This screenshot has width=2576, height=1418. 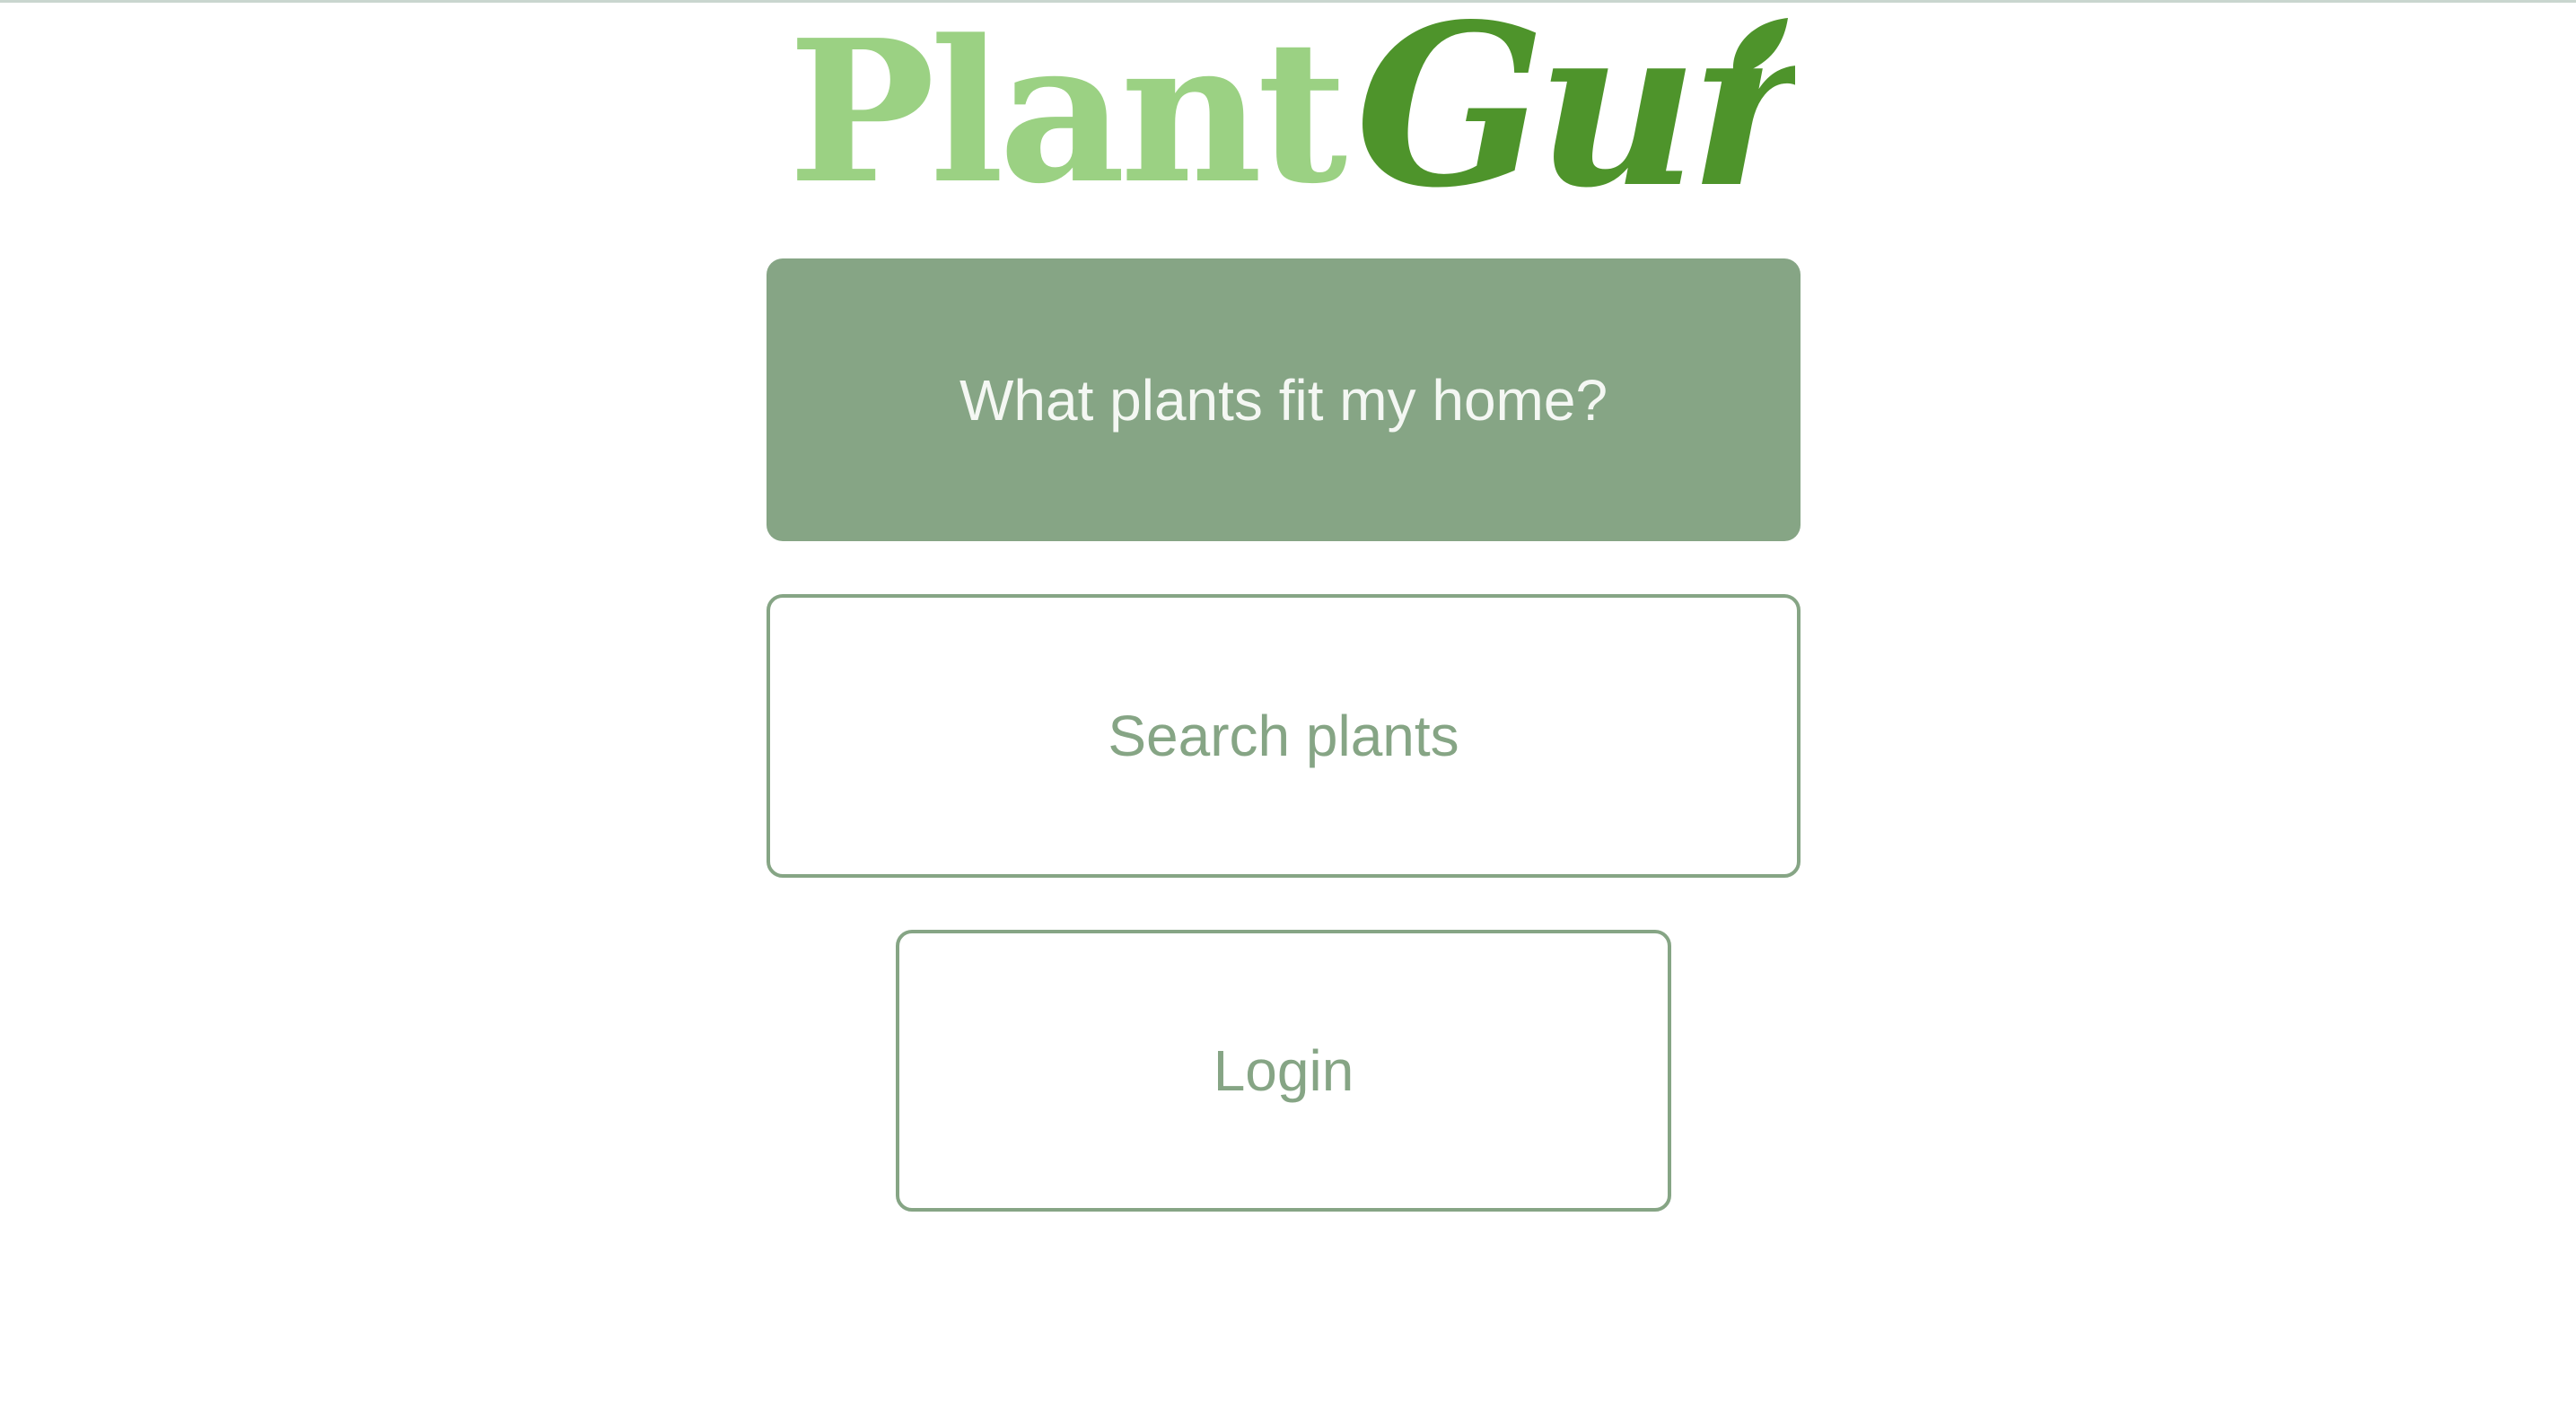 What do you see at coordinates (1575, 124) in the screenshot?
I see `logo-text-guru: Guru` at bounding box center [1575, 124].